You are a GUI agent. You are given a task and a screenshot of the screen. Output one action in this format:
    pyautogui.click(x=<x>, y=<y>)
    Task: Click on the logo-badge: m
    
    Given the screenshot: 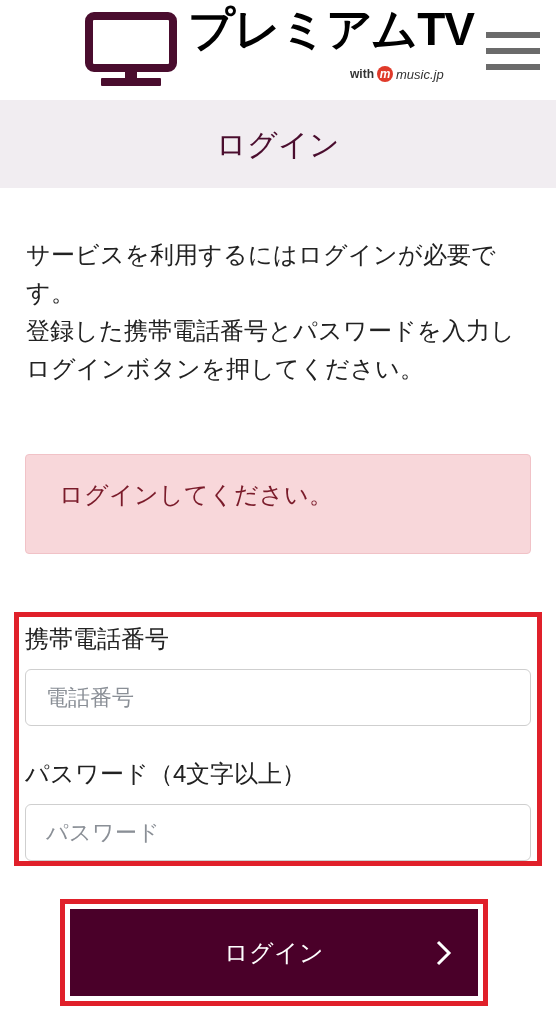 What is the action you would take?
    pyautogui.click(x=385, y=74)
    